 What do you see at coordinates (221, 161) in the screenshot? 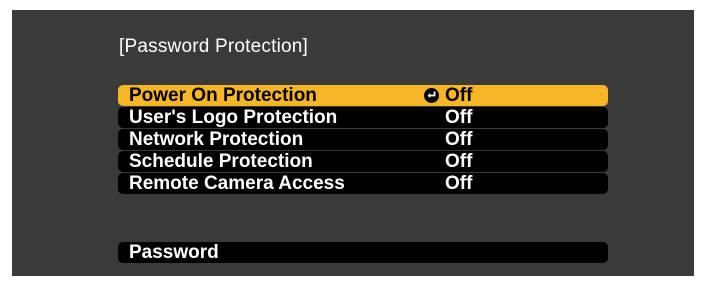
I see `menu-item-label: Schedule Protection` at bounding box center [221, 161].